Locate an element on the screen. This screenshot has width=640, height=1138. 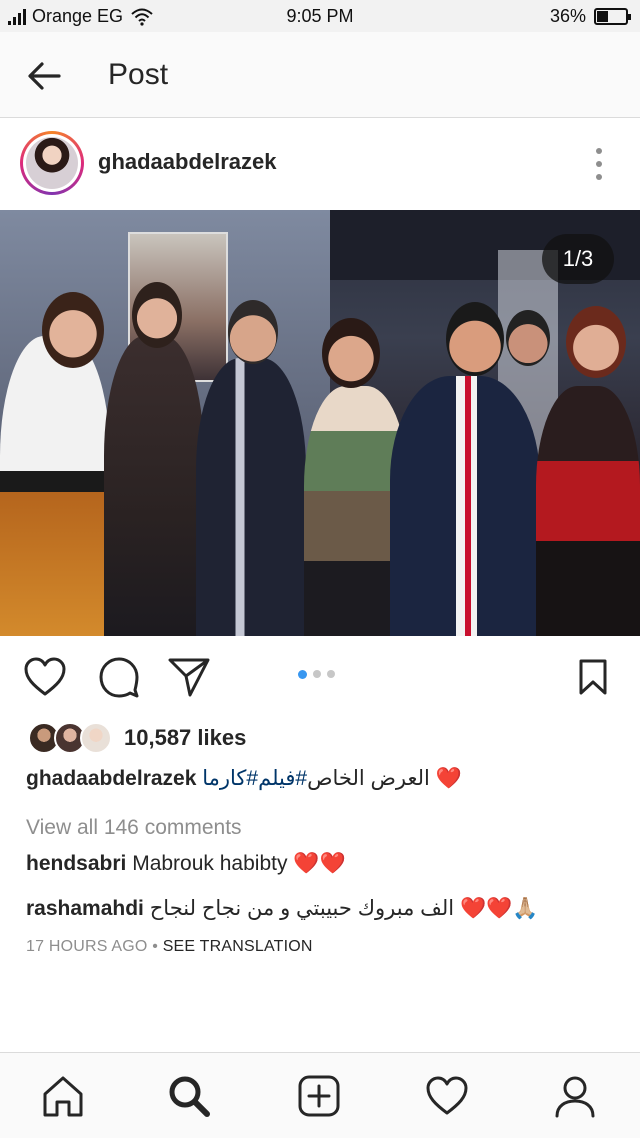
bookmark-icon is located at coordinates (593, 677).